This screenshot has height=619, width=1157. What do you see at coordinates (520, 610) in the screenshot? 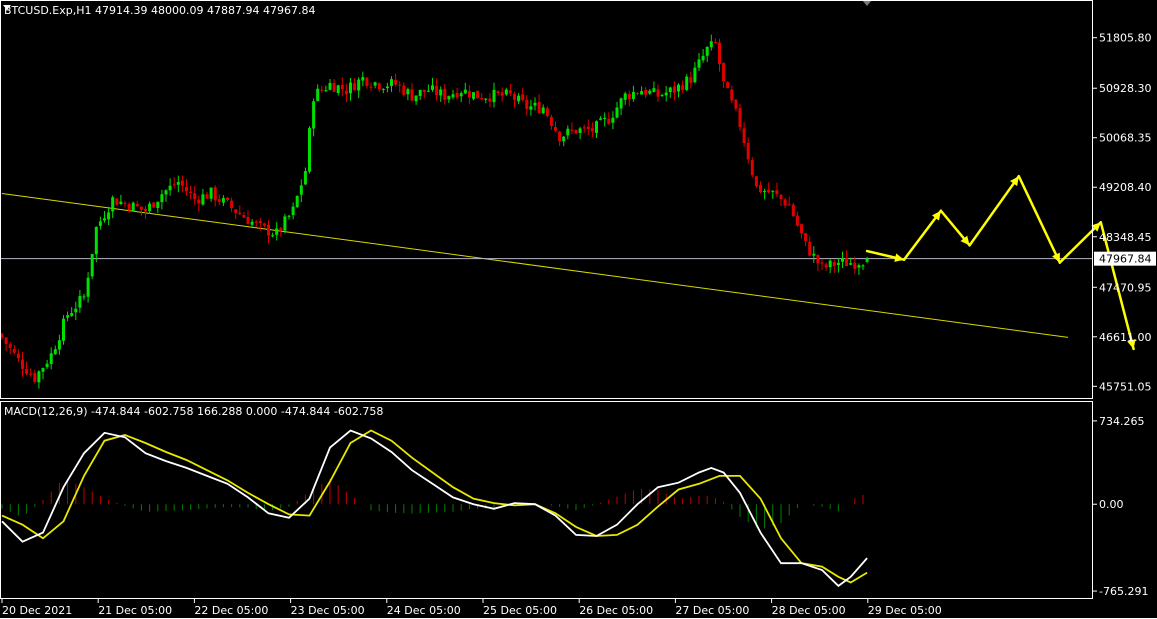
I see `time-tick-label: 25 Dec 05:00` at bounding box center [520, 610].